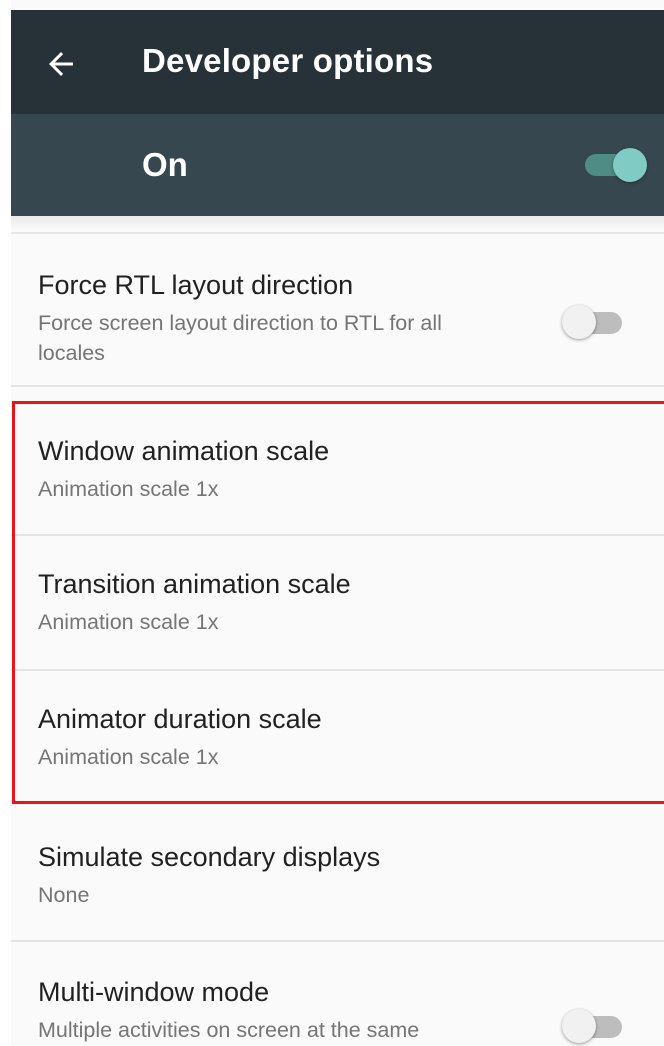 The width and height of the screenshot is (664, 1046). Describe the element at coordinates (184, 451) in the screenshot. I see `setting-title: Window animation scale` at that location.